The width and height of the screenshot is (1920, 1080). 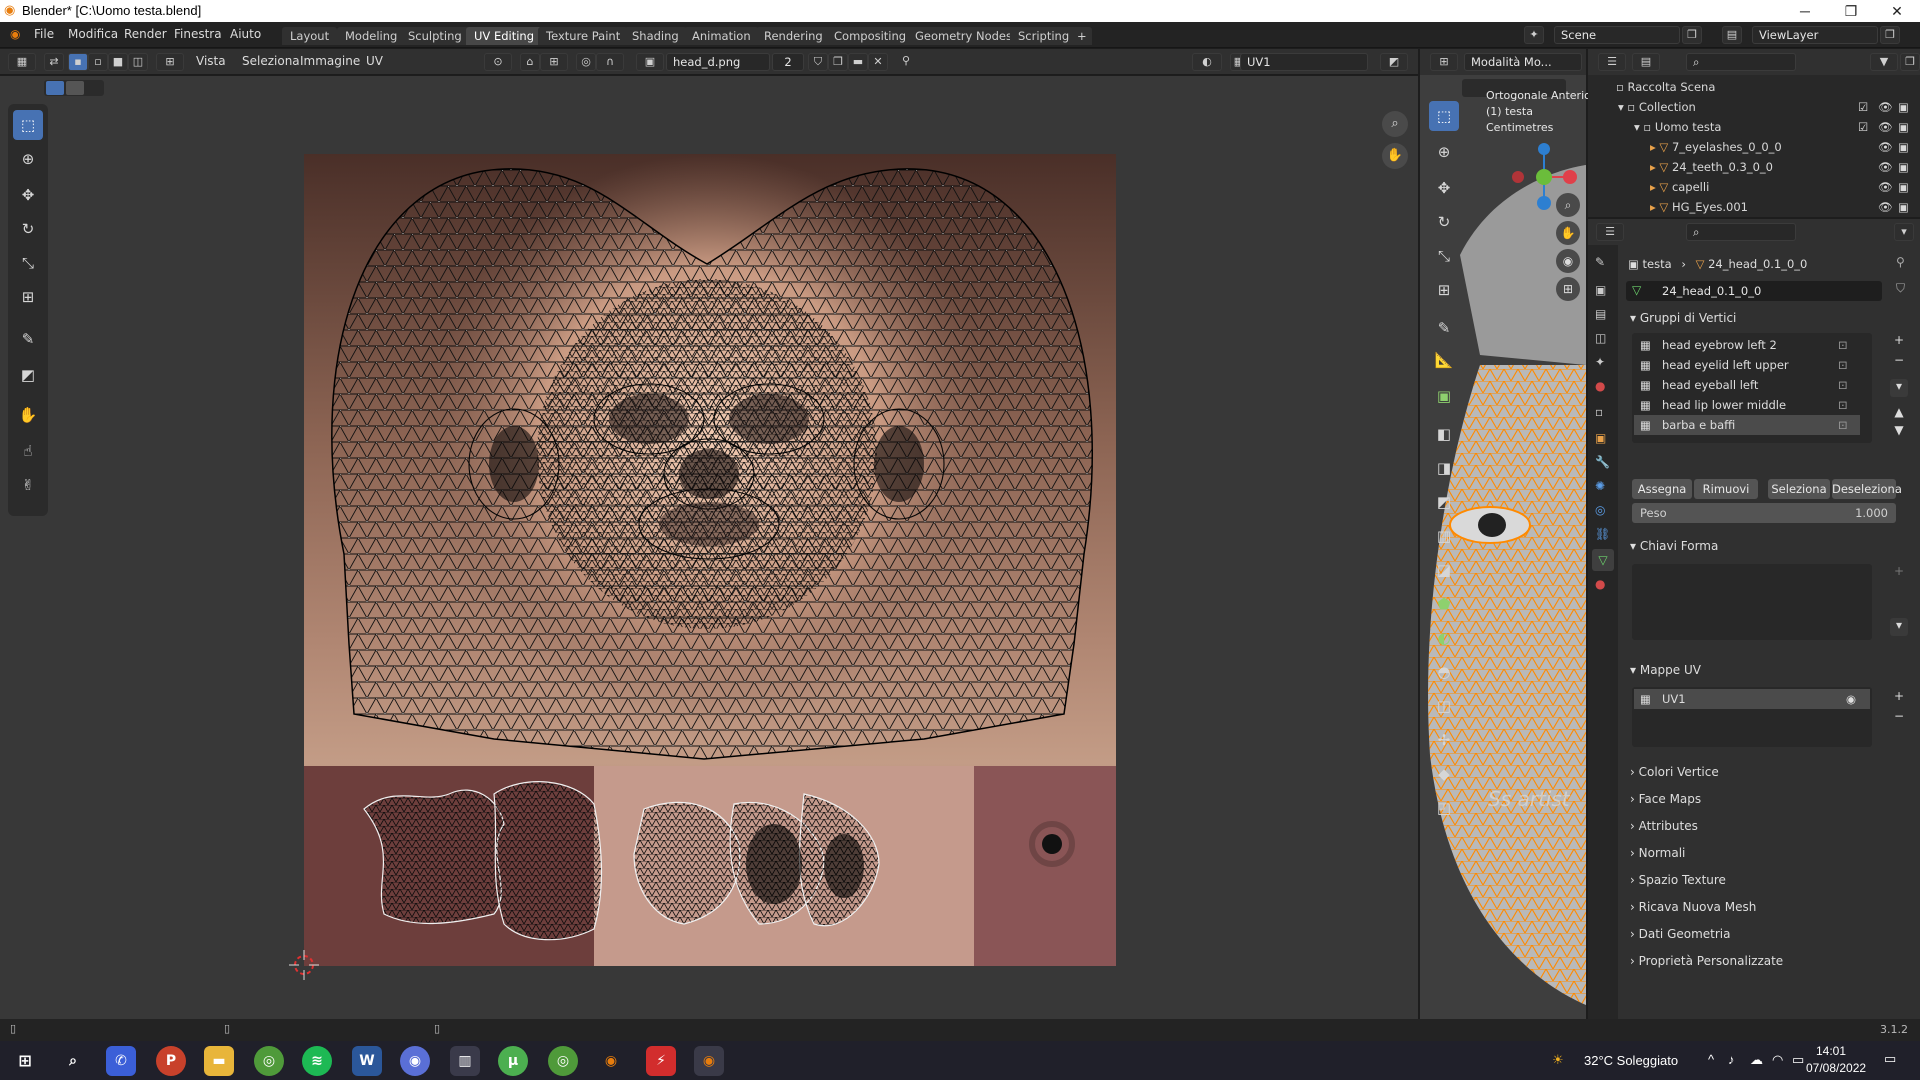 I want to click on tab-animation: Animation, so click(x=721, y=36).